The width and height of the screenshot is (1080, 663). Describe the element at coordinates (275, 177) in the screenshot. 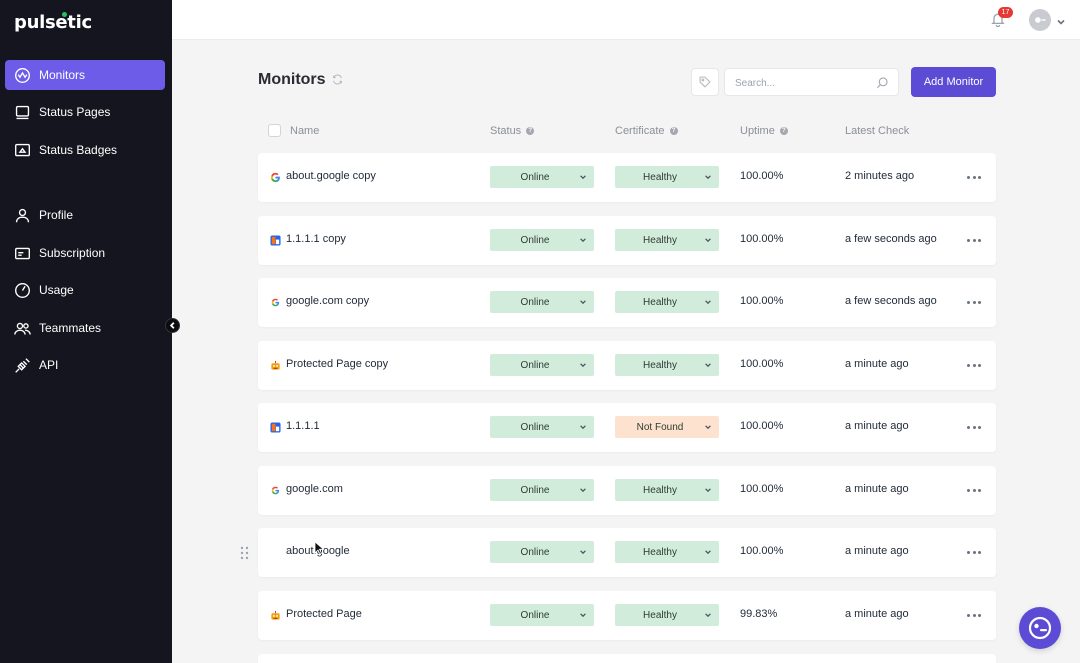

I see `google-favicon-icon` at that location.